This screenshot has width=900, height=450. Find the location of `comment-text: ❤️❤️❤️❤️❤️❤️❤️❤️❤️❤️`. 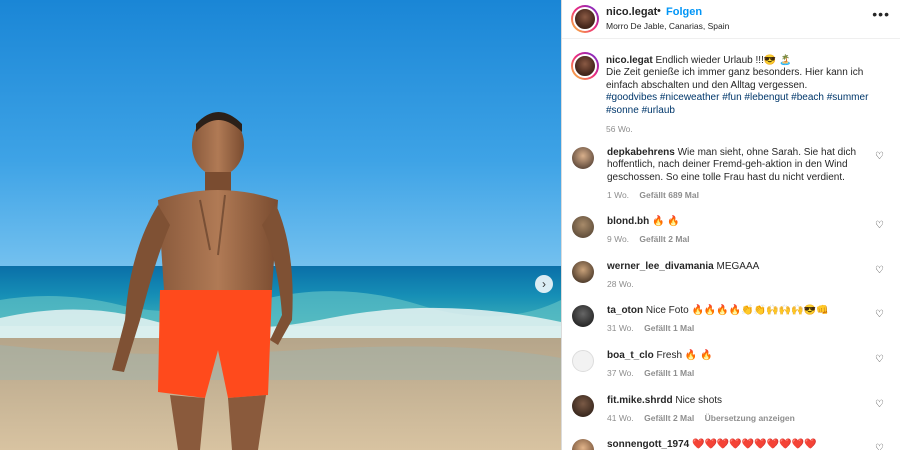

comment-text: ❤️❤️❤️❤️❤️❤️❤️❤️❤️❤️ is located at coordinates (754, 444).